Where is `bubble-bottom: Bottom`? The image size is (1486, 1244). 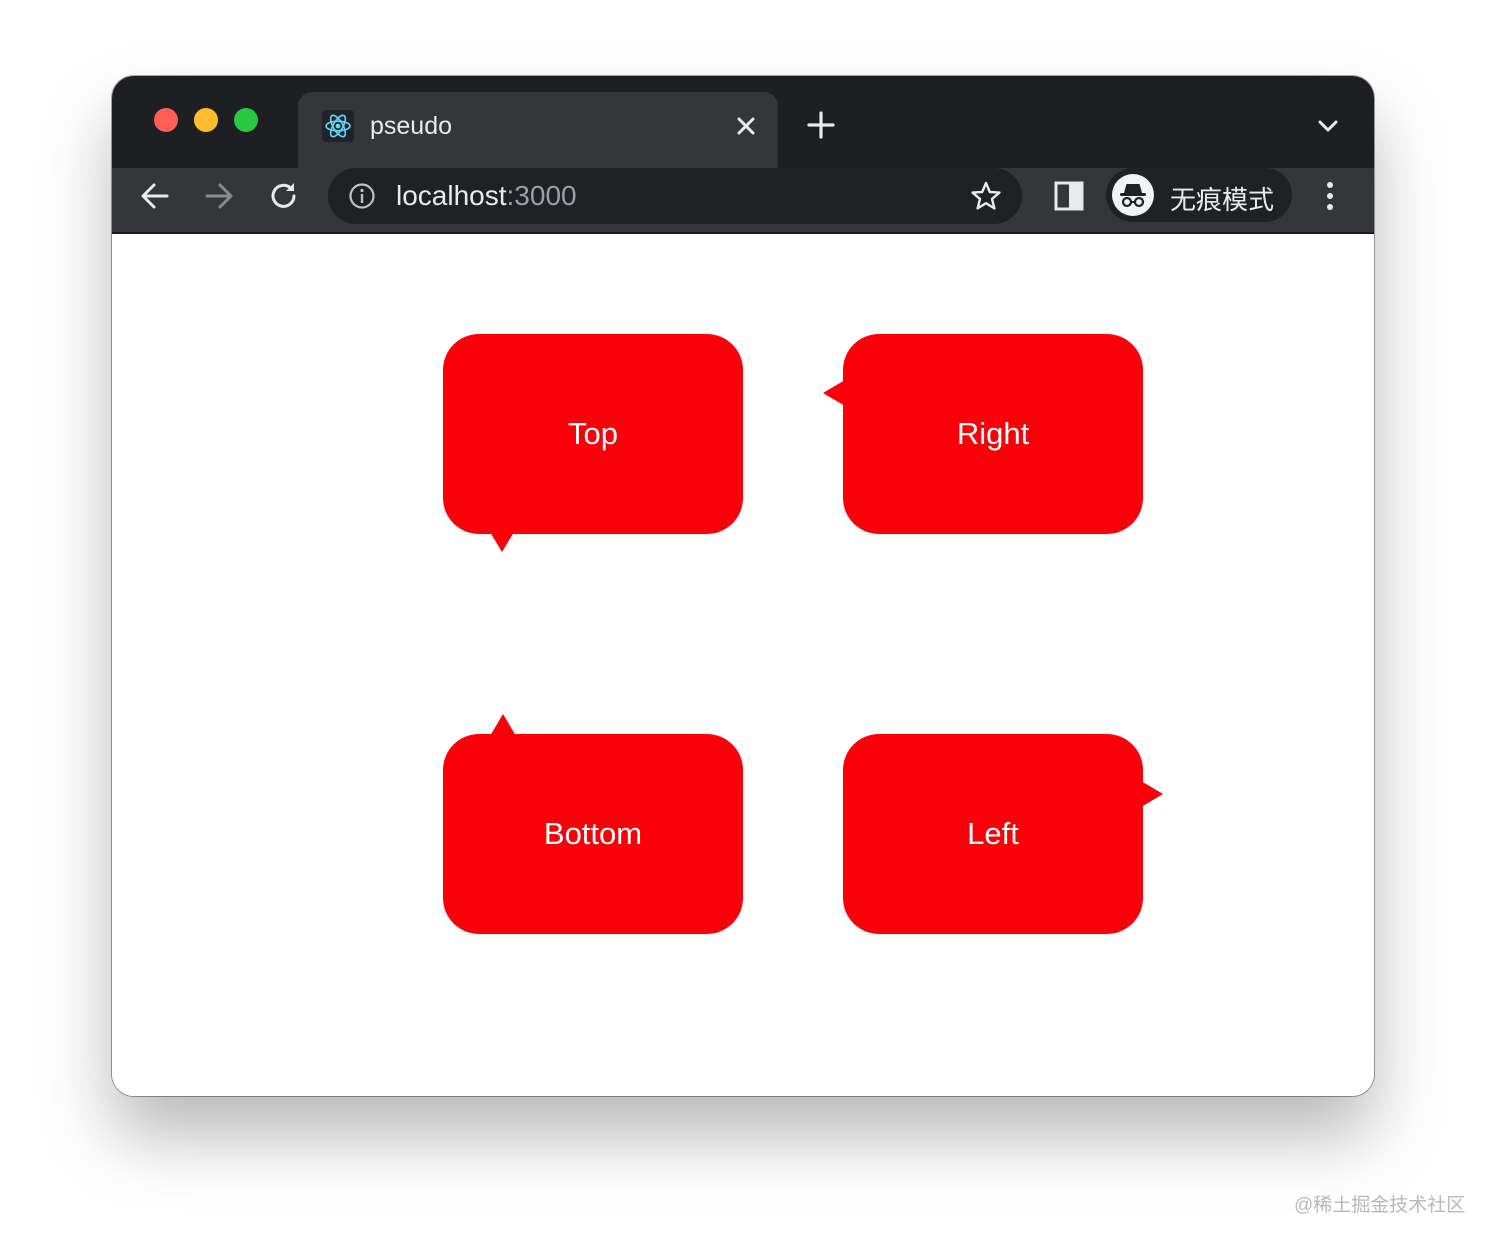 bubble-bottom: Bottom is located at coordinates (593, 834).